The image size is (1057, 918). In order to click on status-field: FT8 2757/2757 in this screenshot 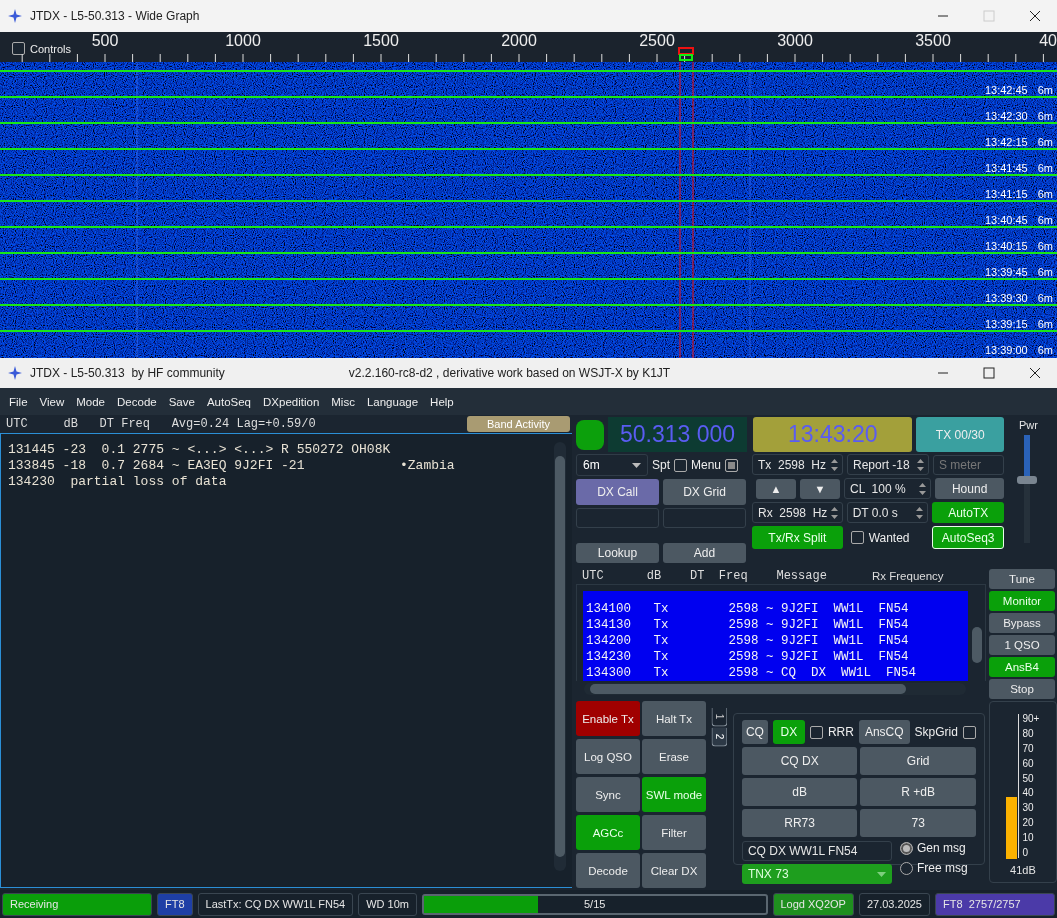, I will do `click(995, 904)`.